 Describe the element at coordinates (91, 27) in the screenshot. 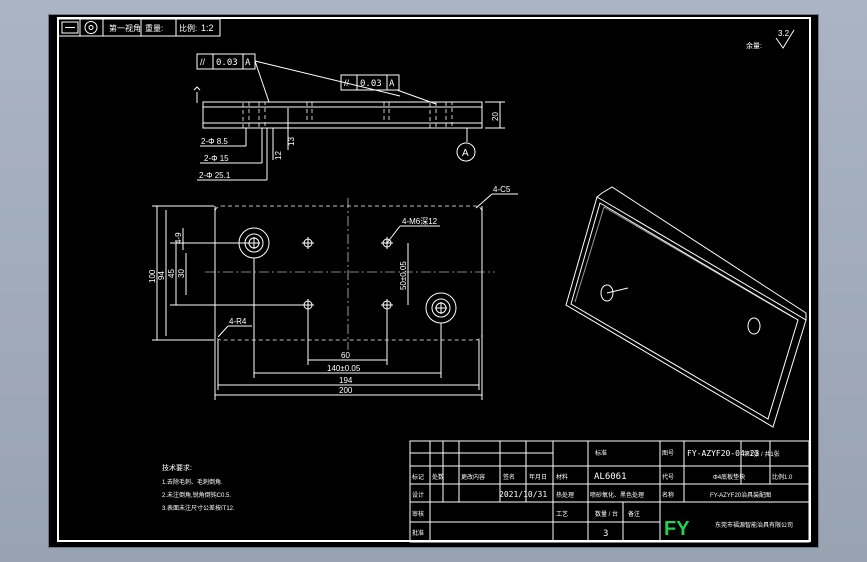

I see `projection-symbol-icon` at that location.